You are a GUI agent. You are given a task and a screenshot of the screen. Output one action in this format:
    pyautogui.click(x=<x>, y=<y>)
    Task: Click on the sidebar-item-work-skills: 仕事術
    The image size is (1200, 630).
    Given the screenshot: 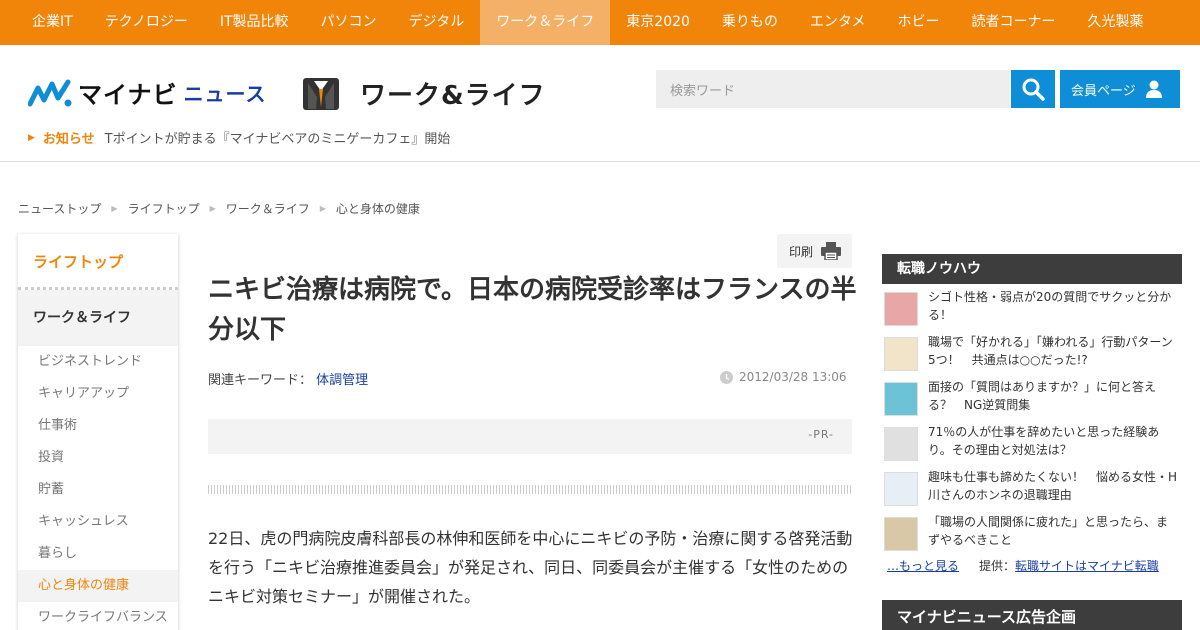 What is the action you would take?
    pyautogui.click(x=98, y=426)
    